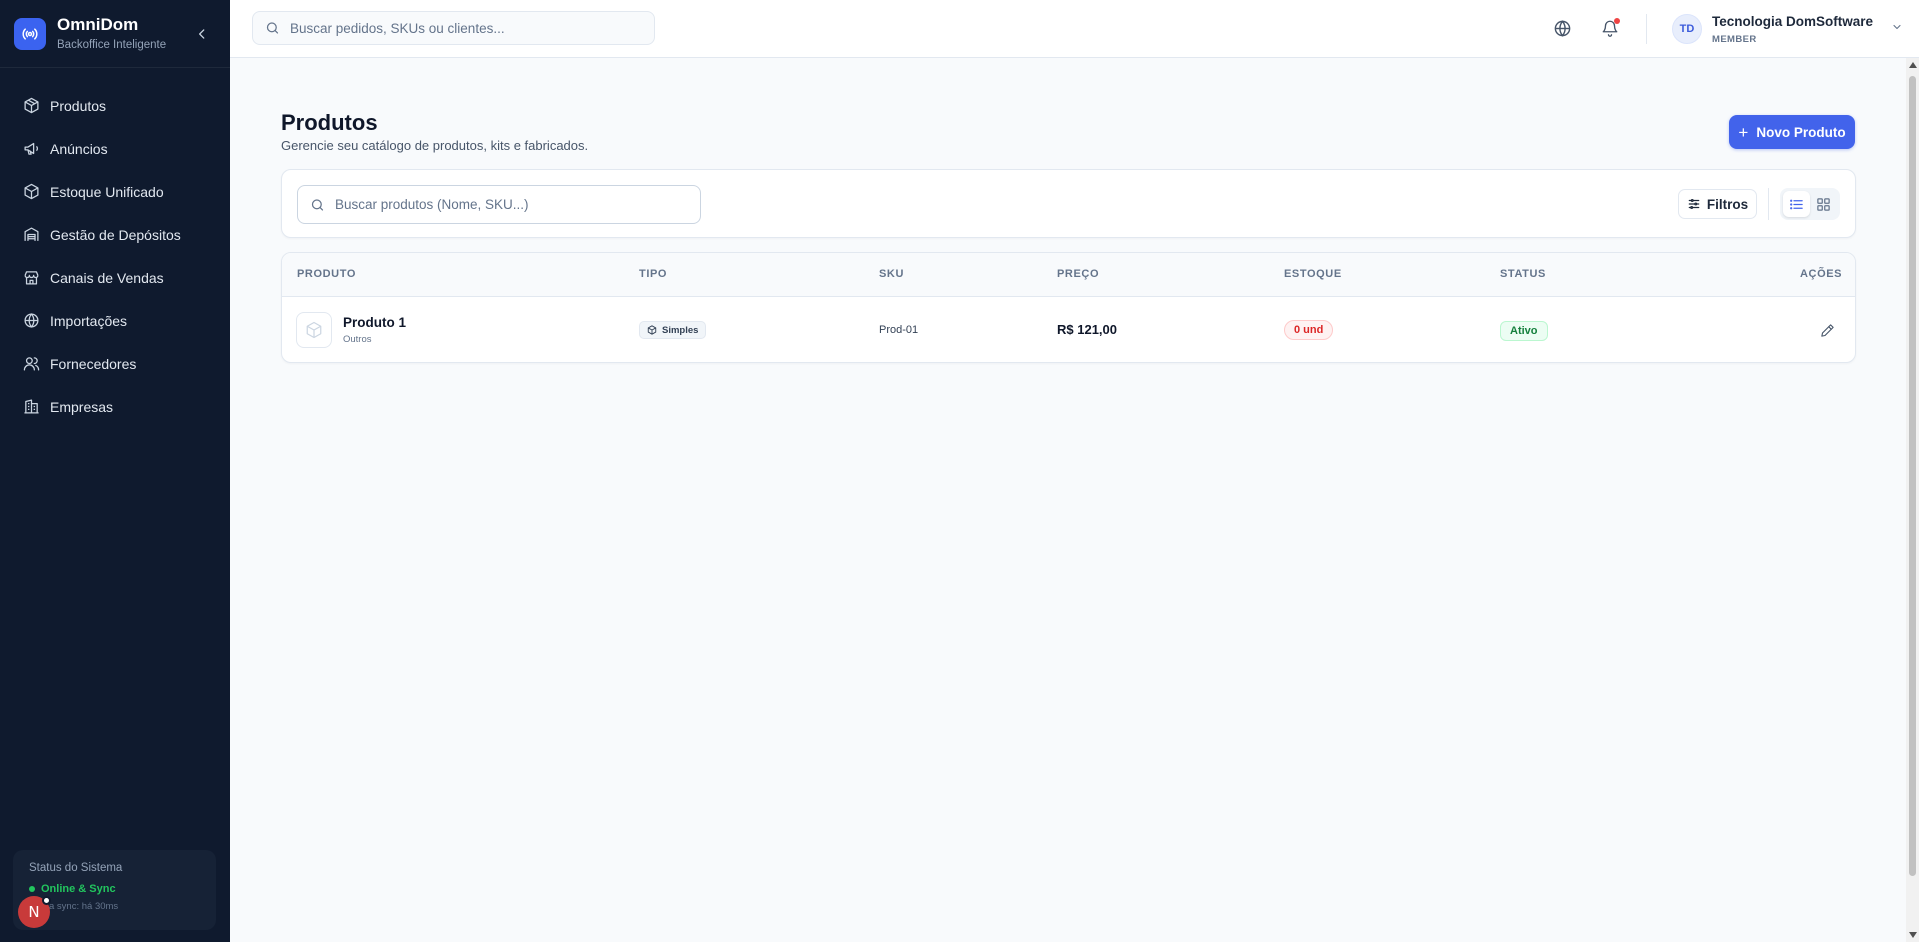 This screenshot has width=1919, height=942. Describe the element at coordinates (1074, 29) in the screenshot. I see `topbar: TD Tecnologia DomSoftware MEMBER` at that location.